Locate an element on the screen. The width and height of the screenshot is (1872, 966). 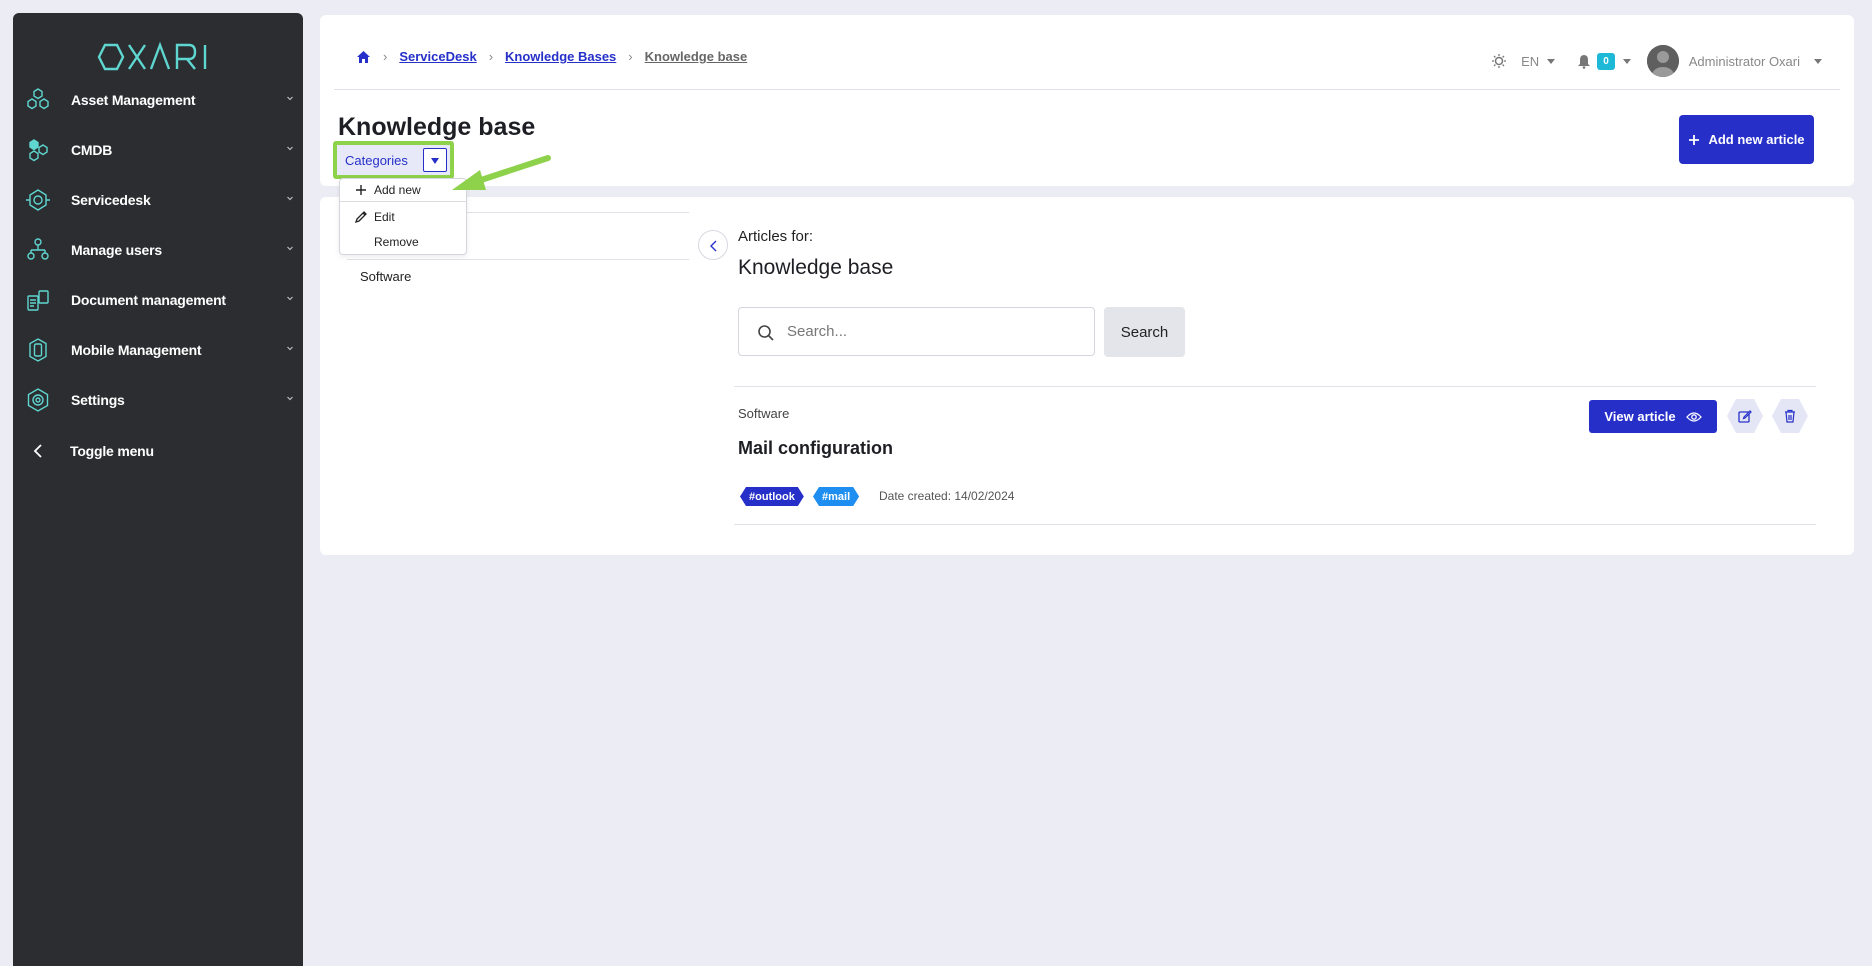
toggle-menu-label: Toggle menu is located at coordinates (112, 451).